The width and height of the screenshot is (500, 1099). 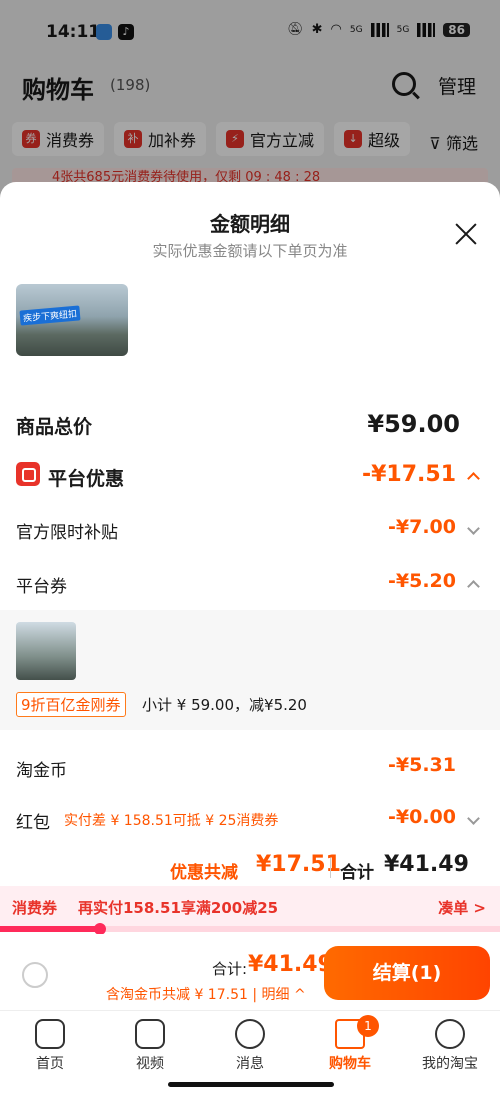 What do you see at coordinates (50, 1034) in the screenshot?
I see `home-icon` at bounding box center [50, 1034].